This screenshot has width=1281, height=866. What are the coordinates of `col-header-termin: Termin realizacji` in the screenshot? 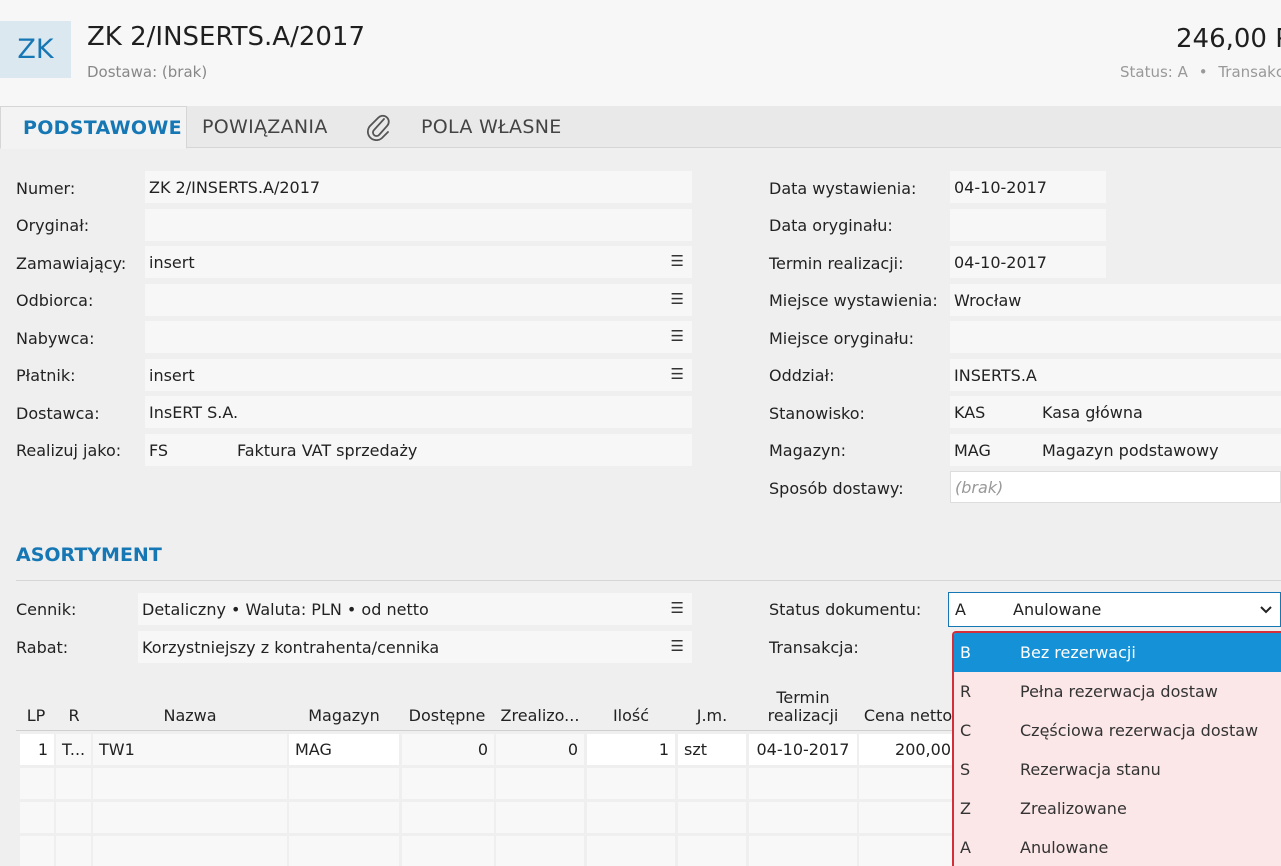 It's located at (803, 705).